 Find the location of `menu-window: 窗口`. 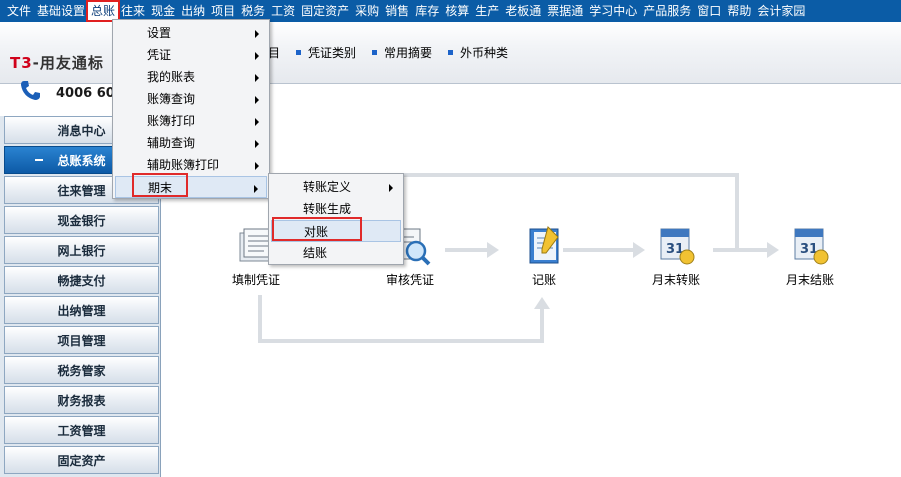

menu-window: 窗口 is located at coordinates (709, 11).